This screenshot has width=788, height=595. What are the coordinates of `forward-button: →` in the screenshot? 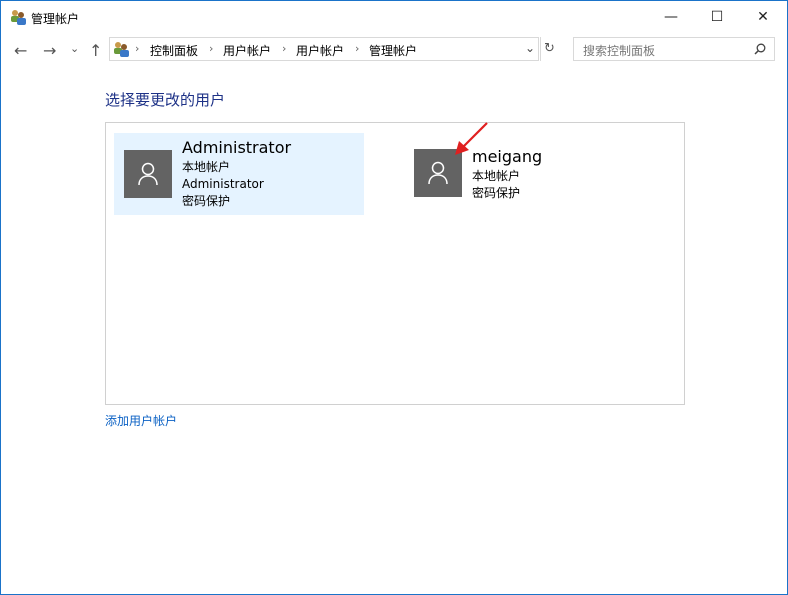 It's located at (49, 50).